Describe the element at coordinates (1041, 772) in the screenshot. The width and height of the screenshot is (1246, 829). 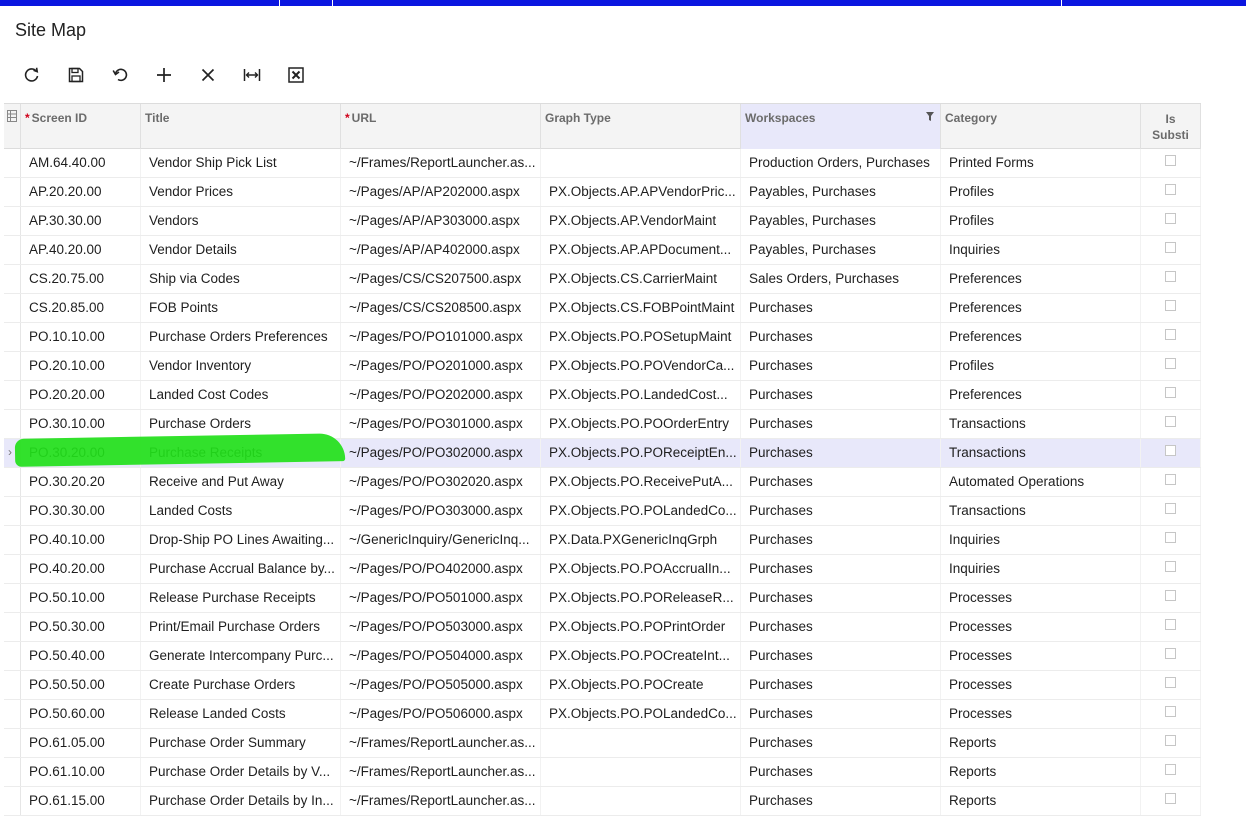
I see `cell-category: Reports` at that location.